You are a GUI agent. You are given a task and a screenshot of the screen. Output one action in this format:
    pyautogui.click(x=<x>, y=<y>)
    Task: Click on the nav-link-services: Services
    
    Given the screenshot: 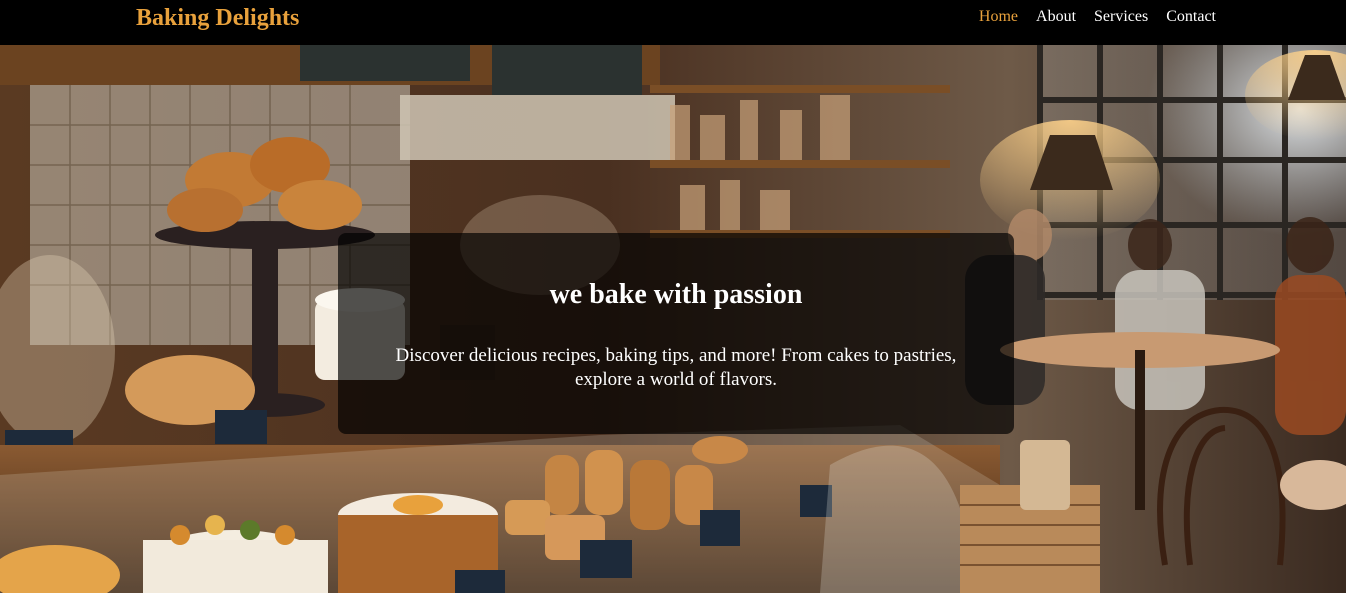 What is the action you would take?
    pyautogui.click(x=1121, y=17)
    